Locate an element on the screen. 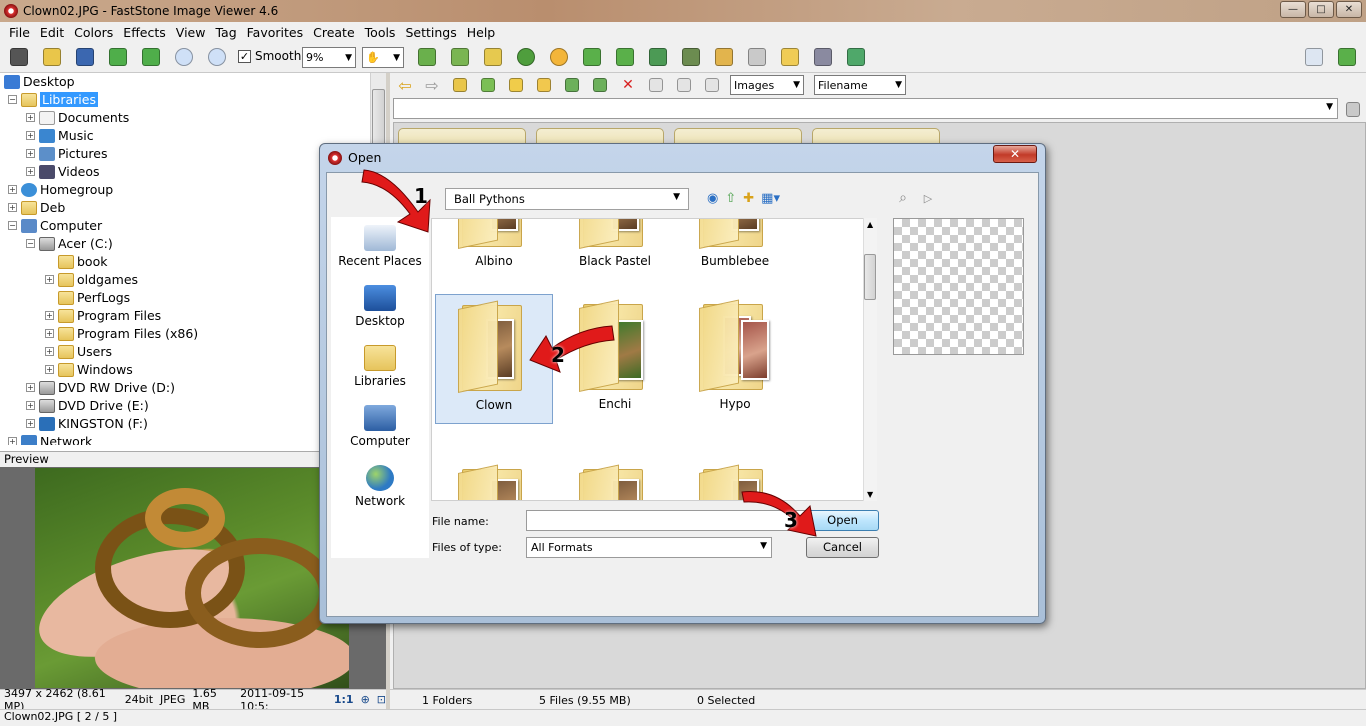 The image size is (1366, 726). annotation-number-3: 3 is located at coordinates (791, 520).